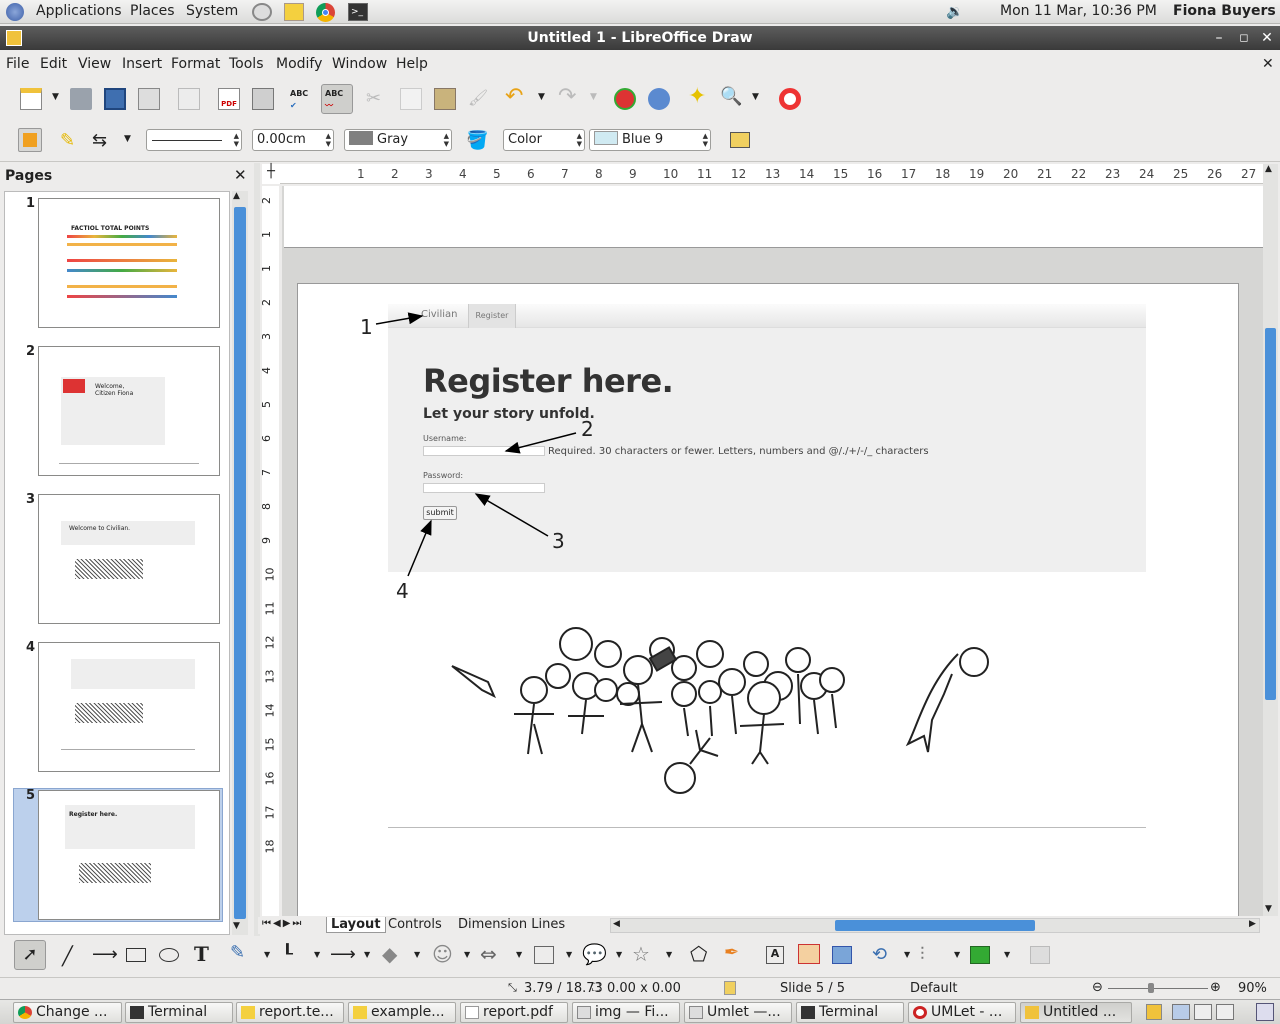 The height and width of the screenshot is (1024, 1280). I want to click on zoom-in-icon: ⊕, so click(1215, 987).